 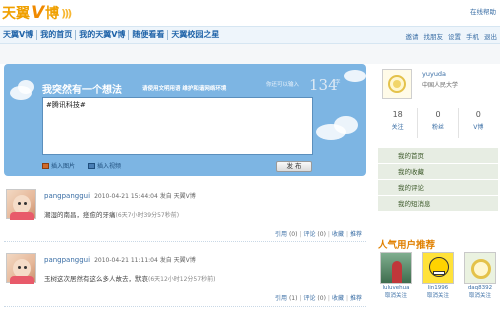 I want to click on top-bar: 天翼 V 博))) 在线帮助, so click(x=250, y=13).